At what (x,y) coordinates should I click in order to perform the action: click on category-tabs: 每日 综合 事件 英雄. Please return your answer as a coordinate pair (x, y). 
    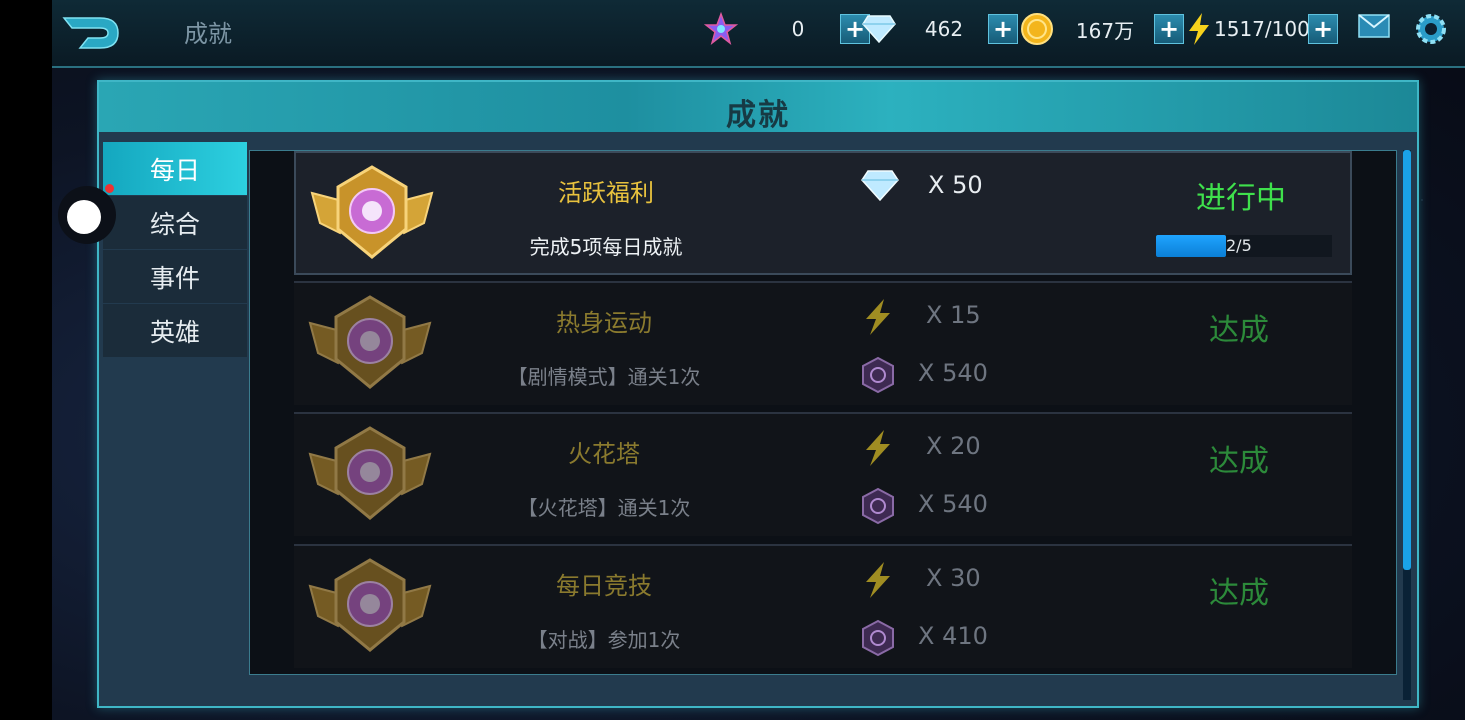
    Looking at the image, I should click on (175, 250).